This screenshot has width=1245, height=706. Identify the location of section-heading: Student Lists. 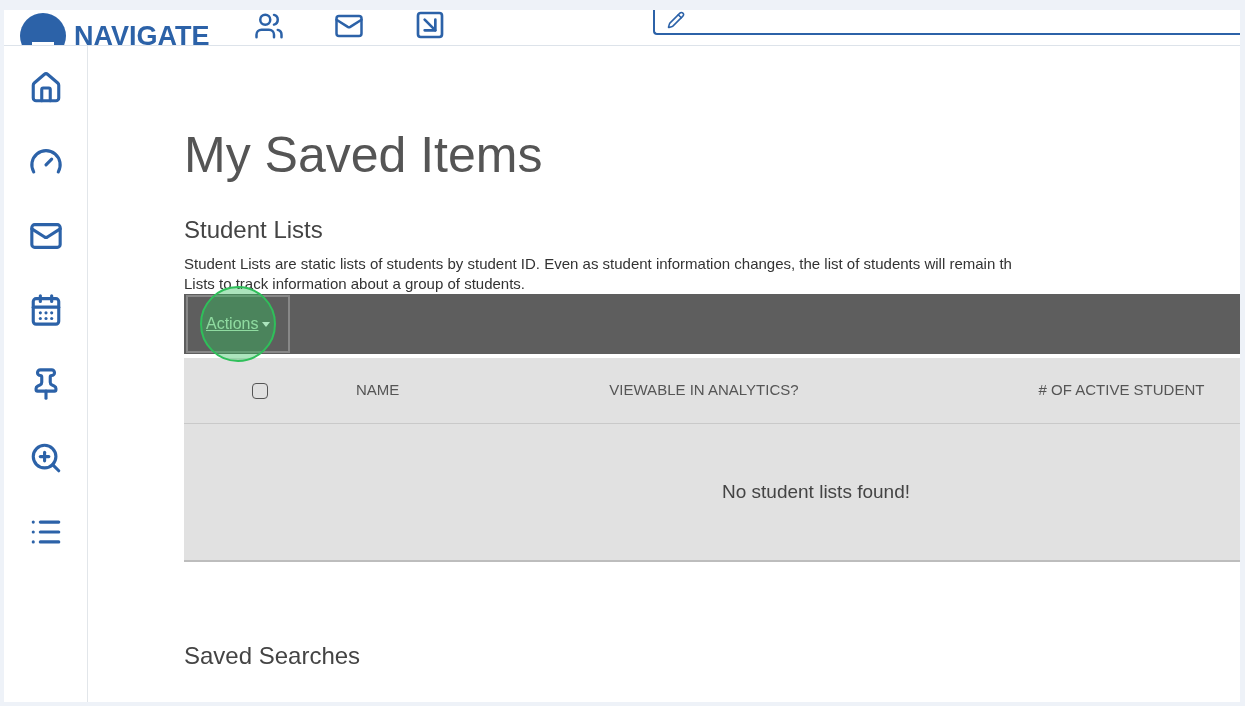
(254, 230).